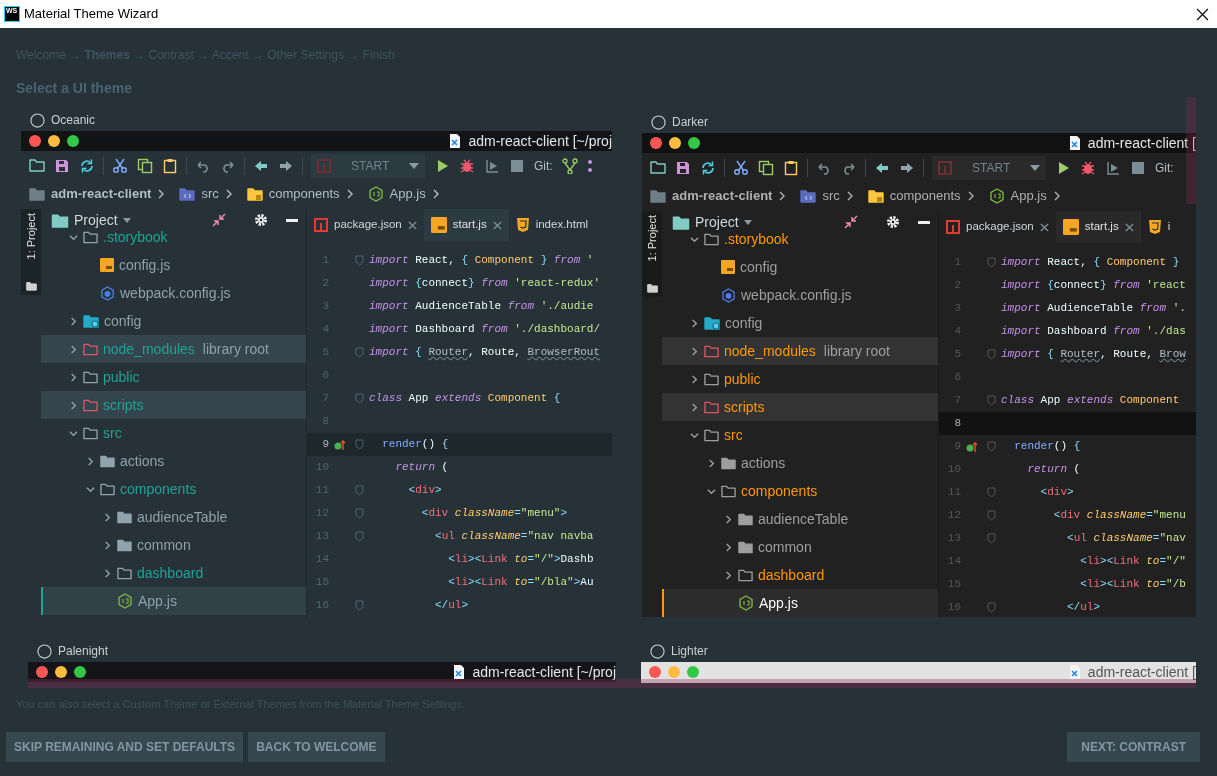 The width and height of the screenshot is (1217, 776). Describe the element at coordinates (173, 265) in the screenshot. I see `tree-item: config.js` at that location.